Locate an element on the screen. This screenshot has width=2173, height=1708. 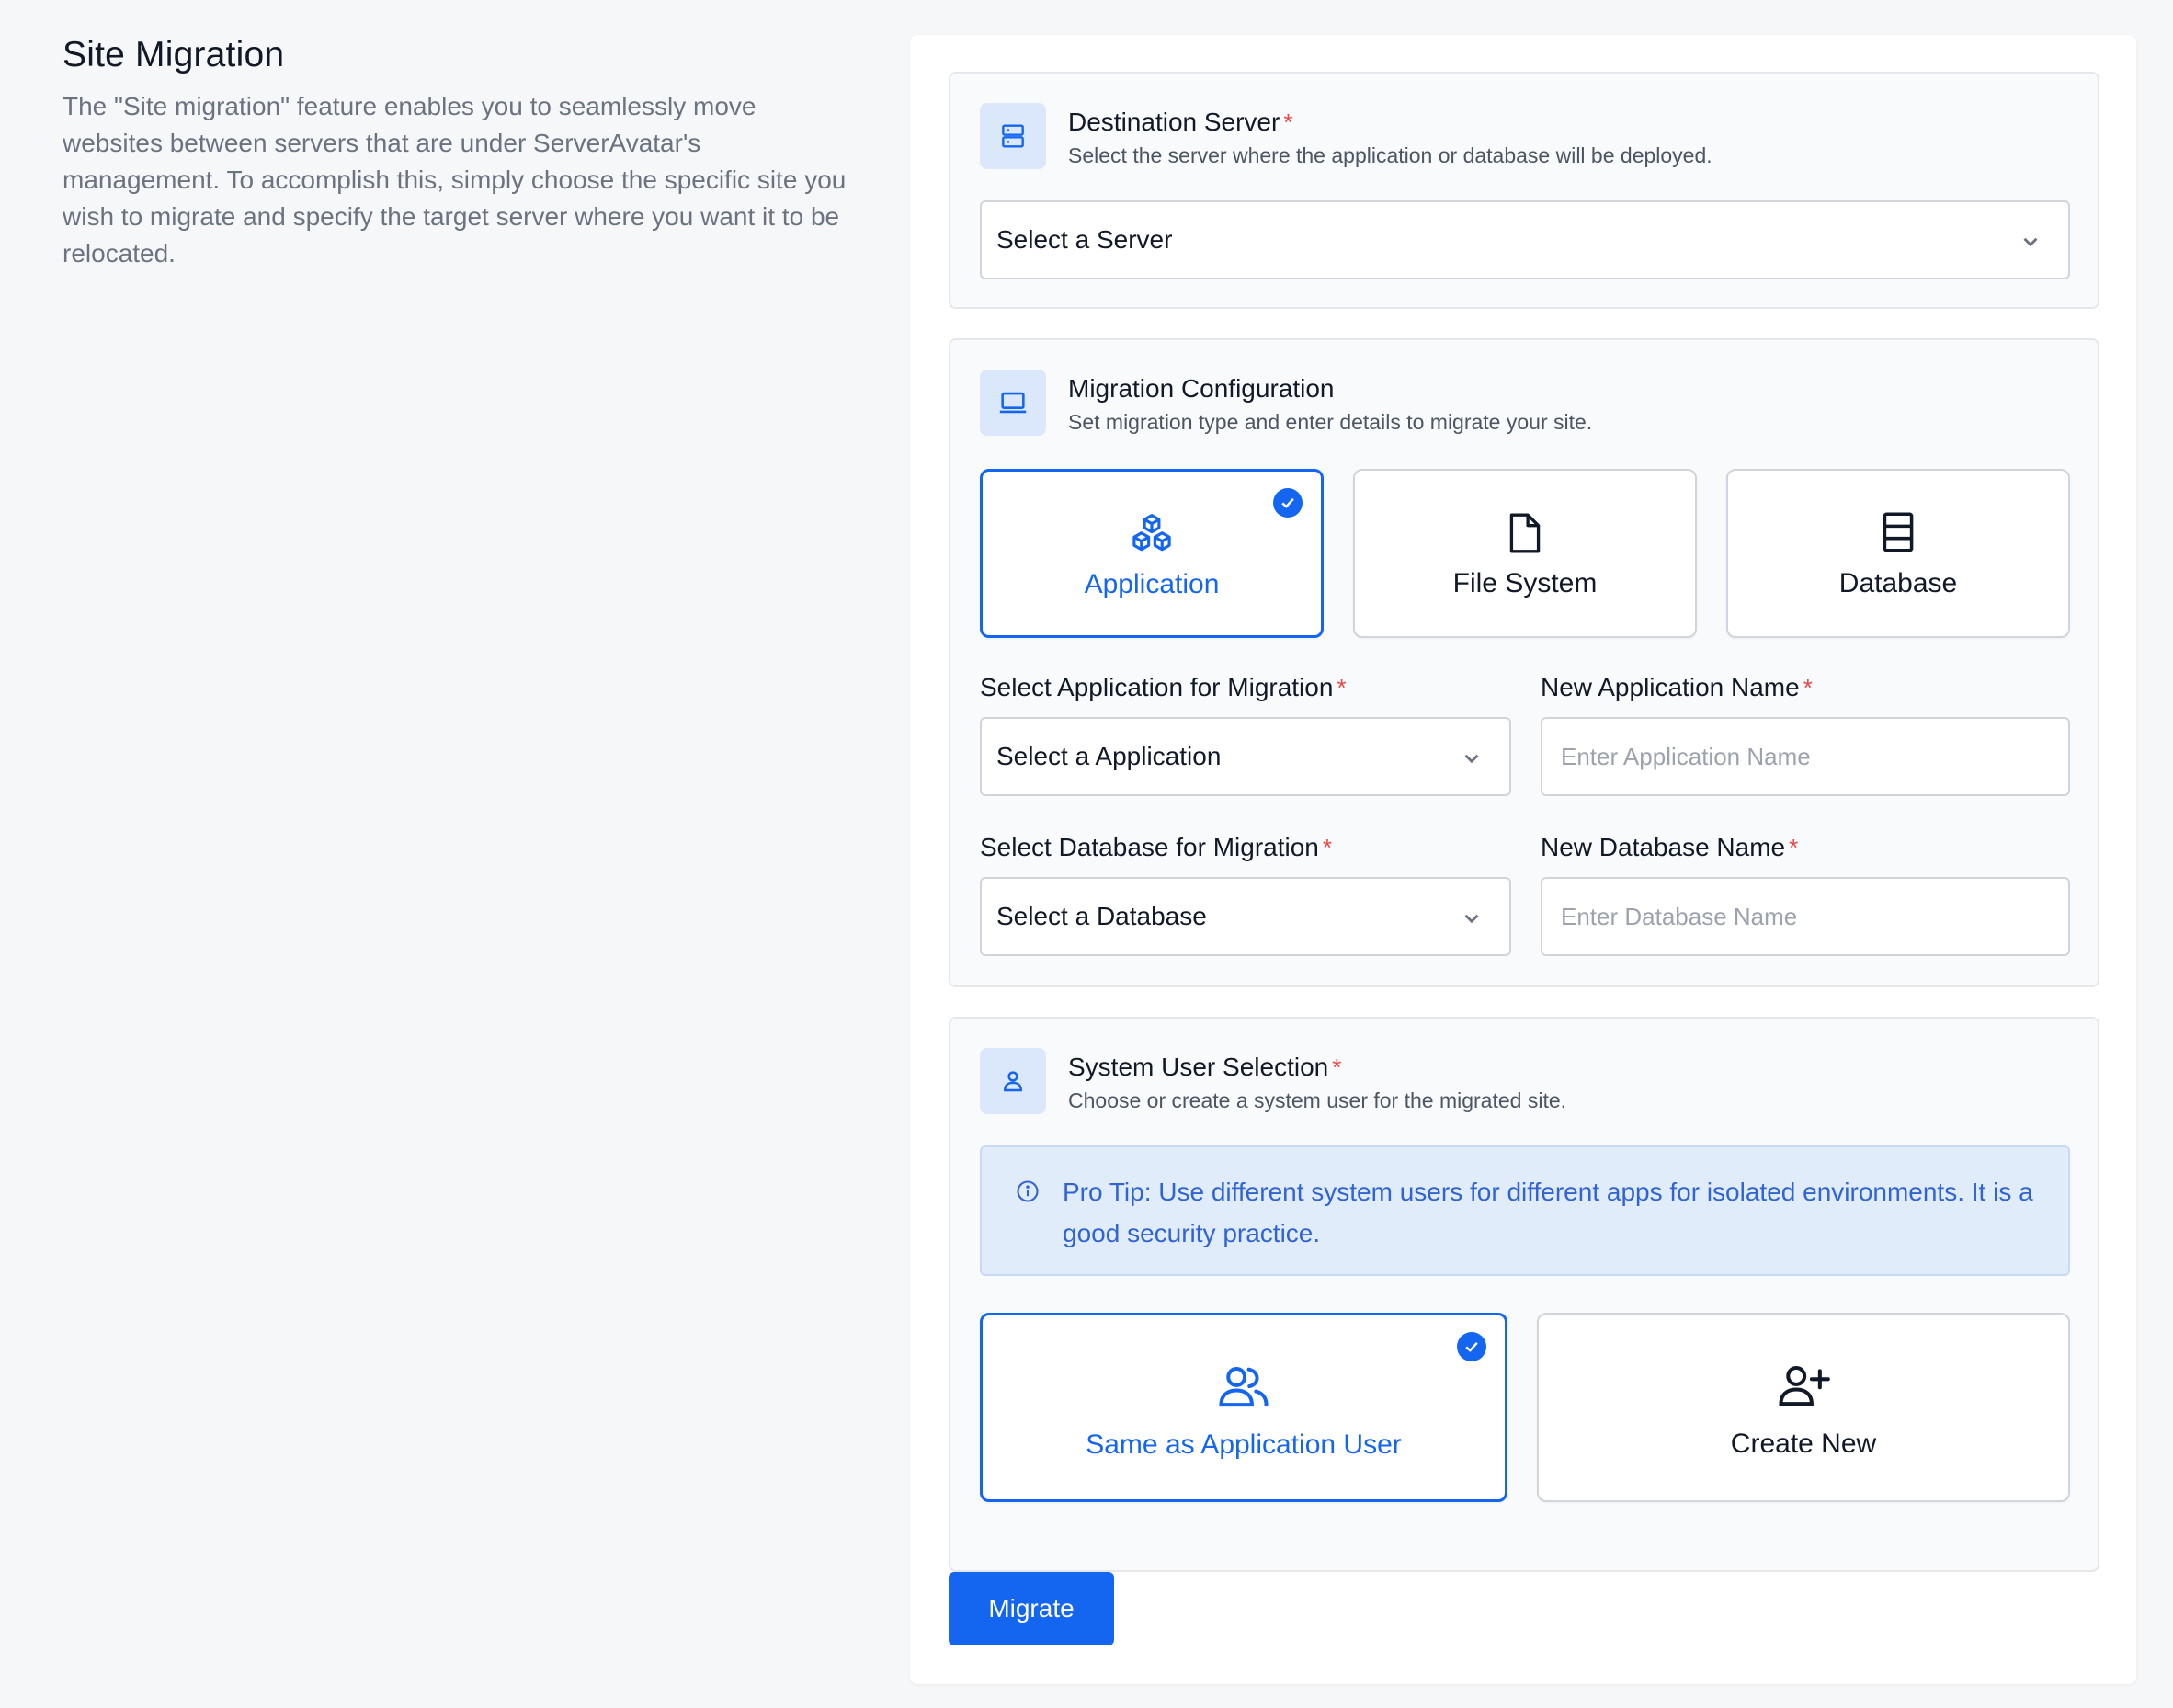
cubes-icon is located at coordinates (1151, 533).